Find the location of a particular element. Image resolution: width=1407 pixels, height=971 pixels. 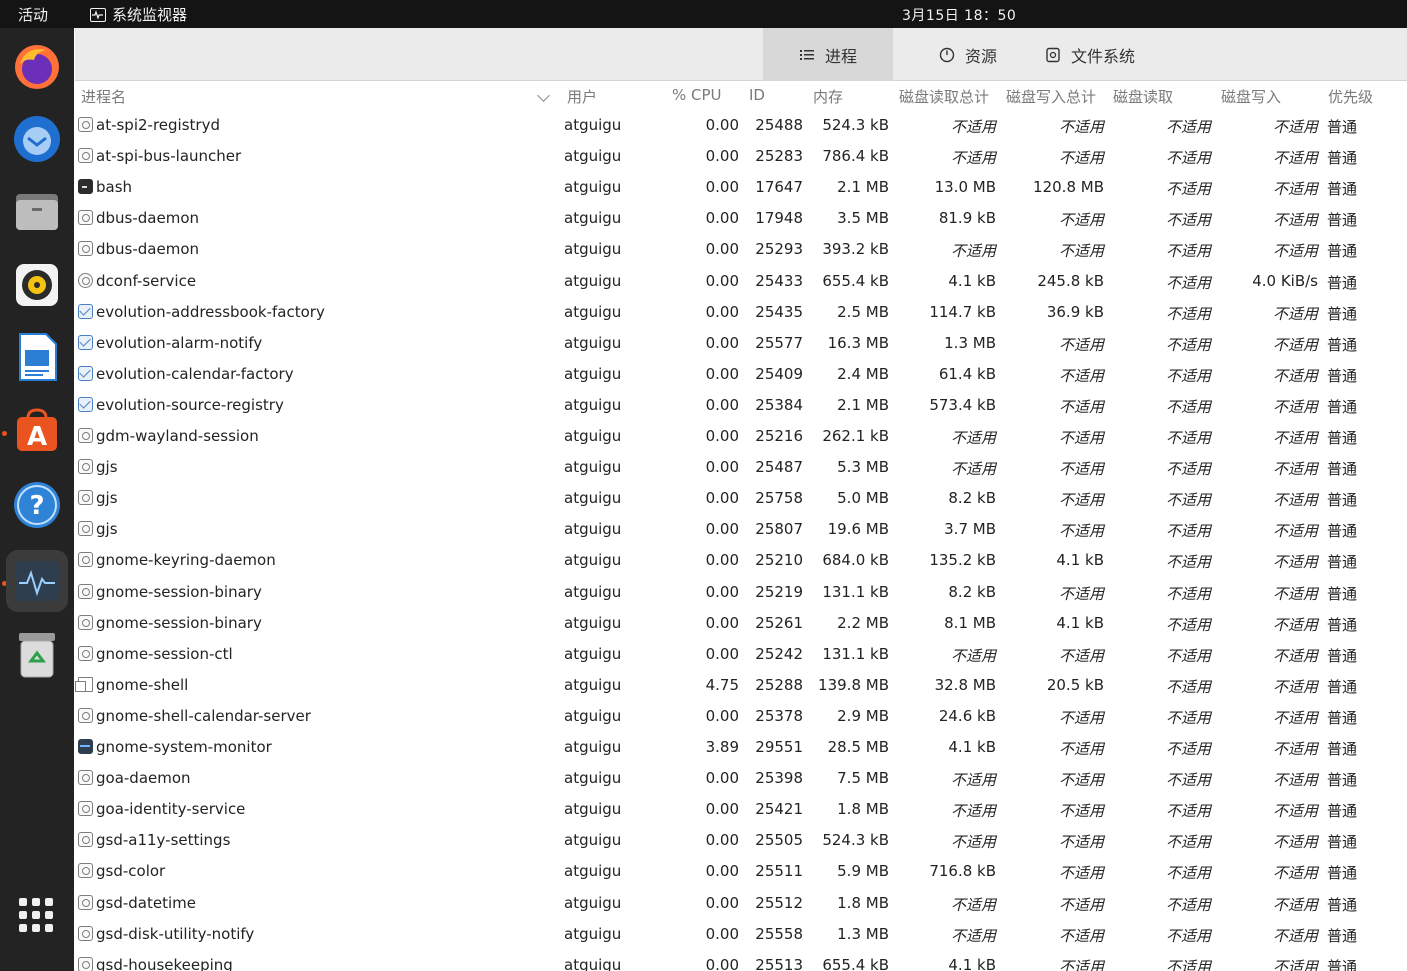

process-name: dconf-service is located at coordinates (146, 280).